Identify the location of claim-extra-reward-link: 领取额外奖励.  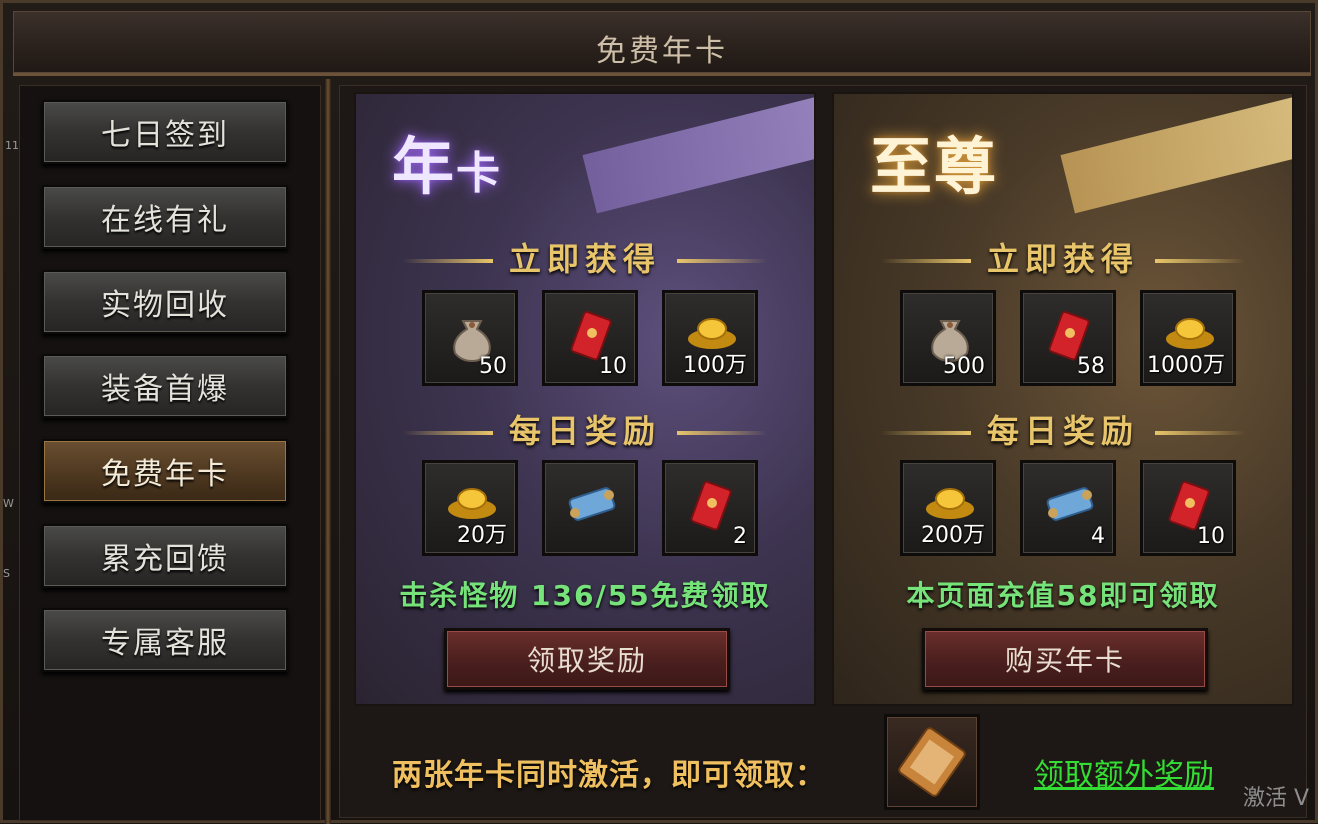
(1124, 772).